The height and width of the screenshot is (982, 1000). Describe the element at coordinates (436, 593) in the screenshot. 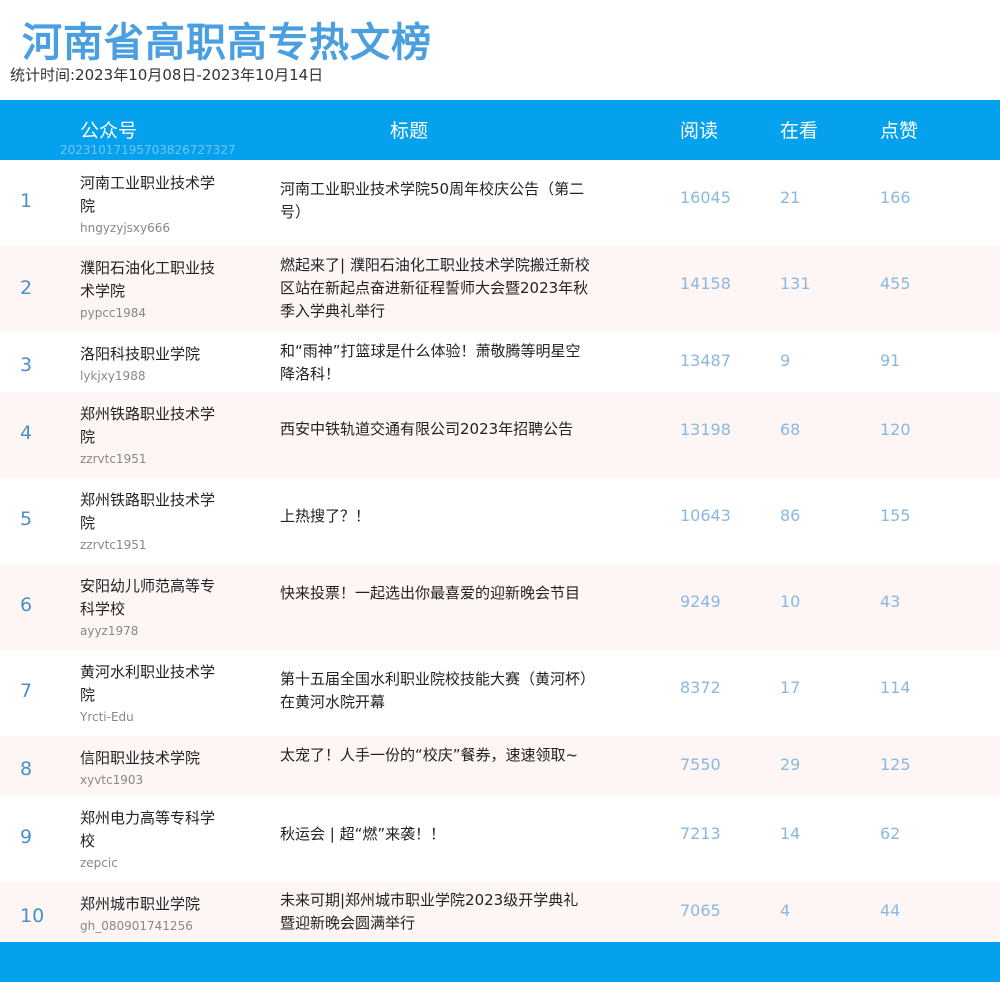

I see `article-title: 快来投票！一起选出你最喜爱的迎新晚会节目` at that location.